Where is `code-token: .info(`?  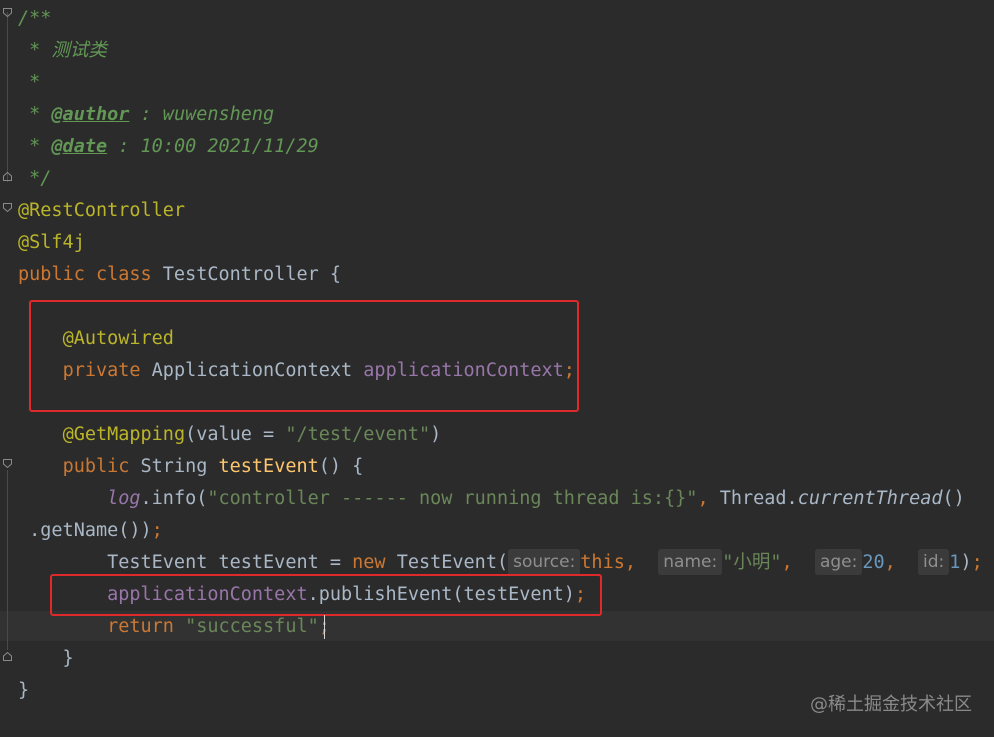
code-token: .info( is located at coordinates (174, 498).